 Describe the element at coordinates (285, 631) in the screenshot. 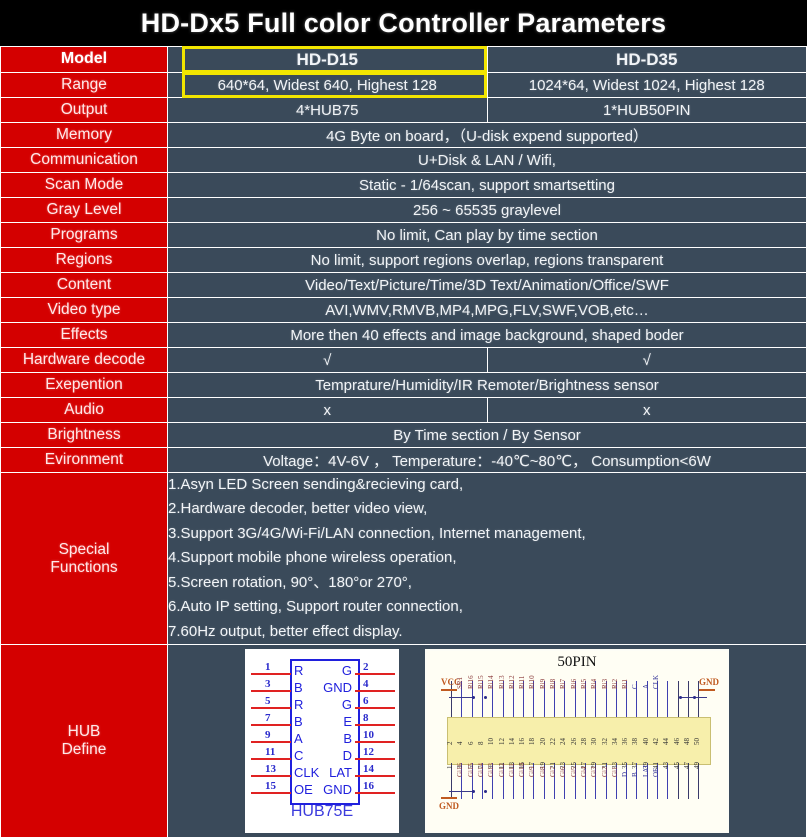

I see `special-function-item: 7.60Hz output, better effect display.` at that location.